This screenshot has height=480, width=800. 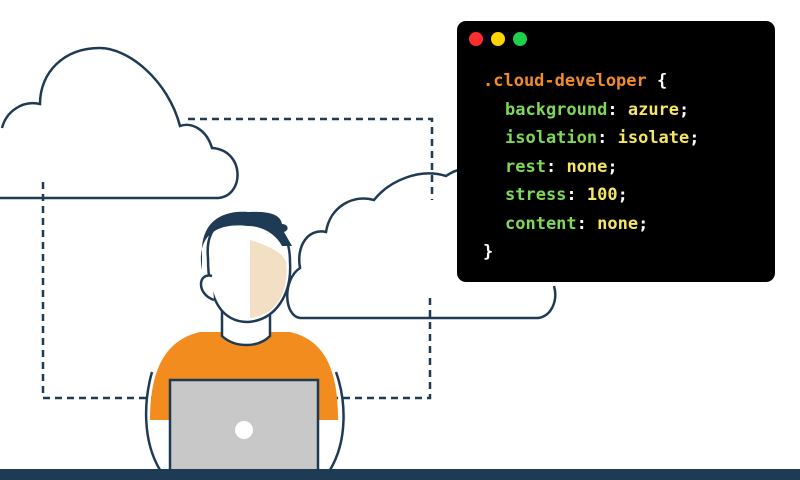 I want to click on code-line-declaration: rest: none;, so click(x=561, y=166).